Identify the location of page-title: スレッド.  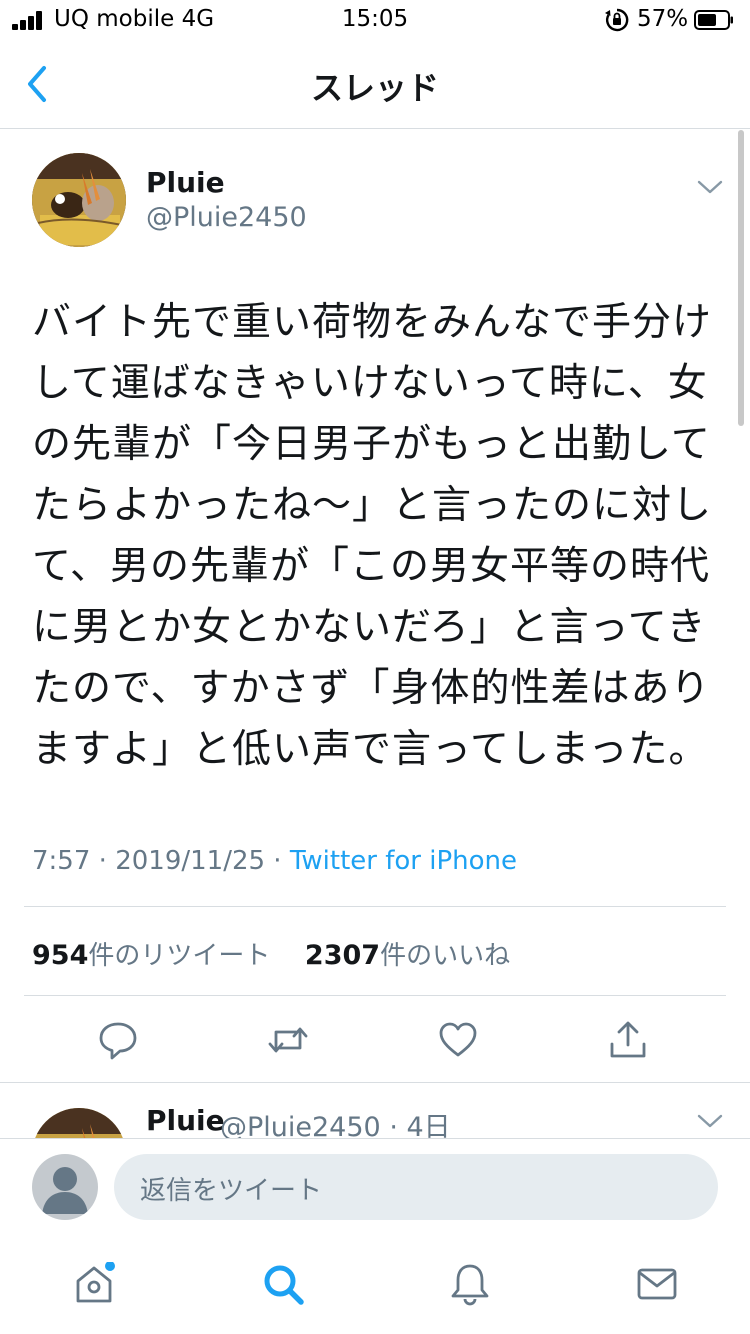
(374, 88).